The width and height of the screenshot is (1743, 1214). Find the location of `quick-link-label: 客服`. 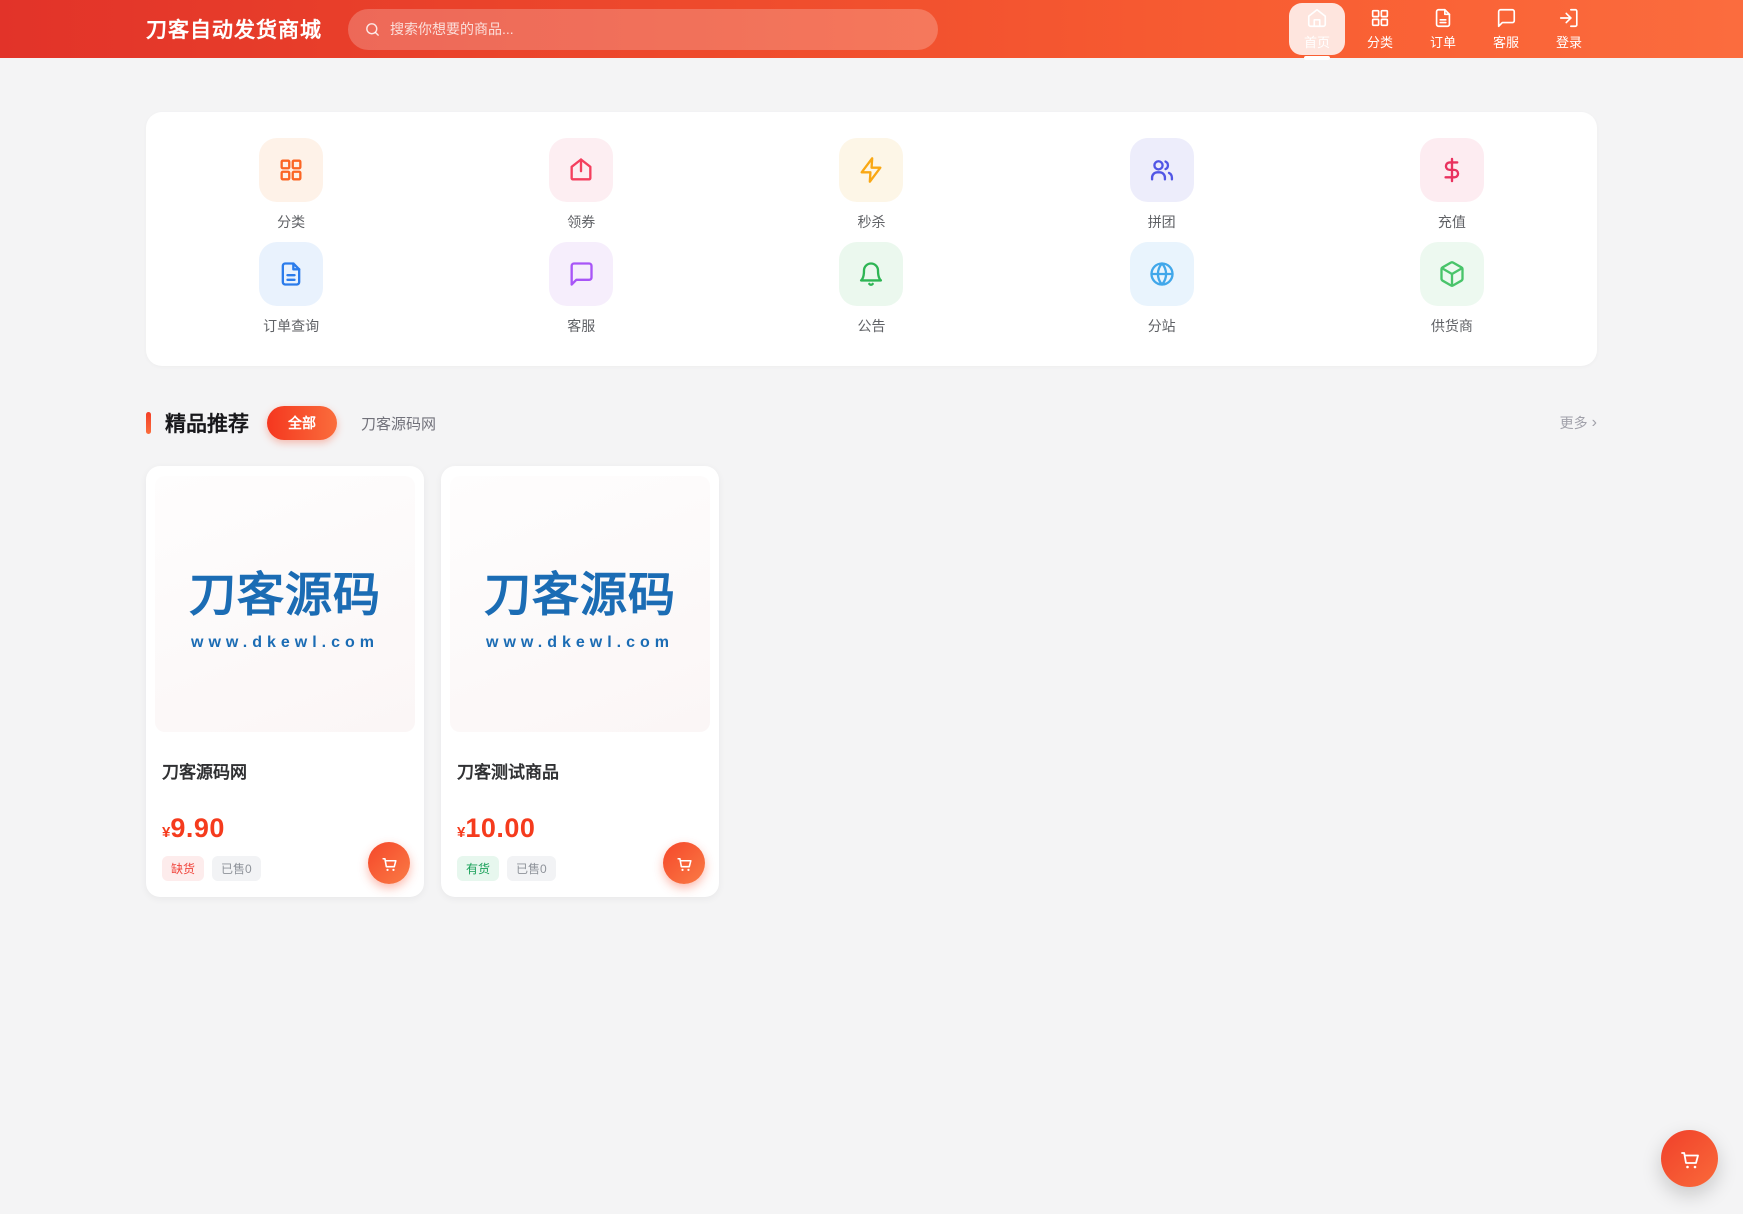

quick-link-label: 客服 is located at coordinates (581, 326).